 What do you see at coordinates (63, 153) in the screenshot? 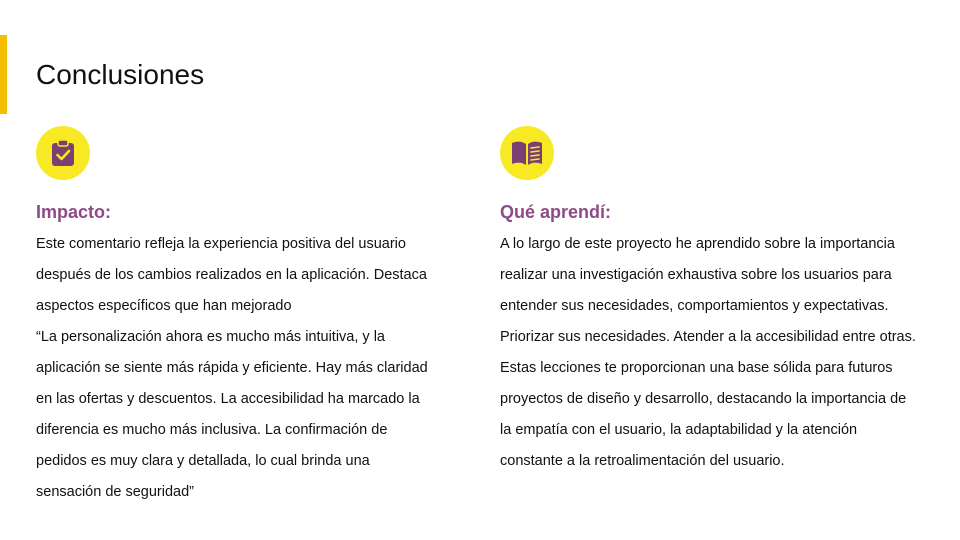
I see `clipboard-check-icon` at bounding box center [63, 153].